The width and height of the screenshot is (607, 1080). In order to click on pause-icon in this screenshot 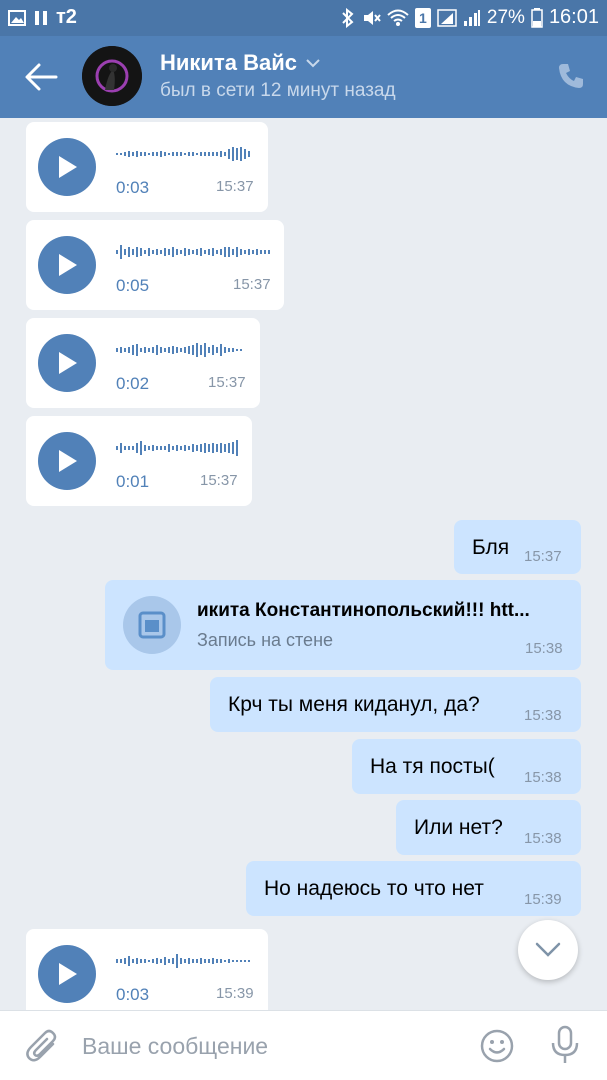, I will do `click(41, 17)`.